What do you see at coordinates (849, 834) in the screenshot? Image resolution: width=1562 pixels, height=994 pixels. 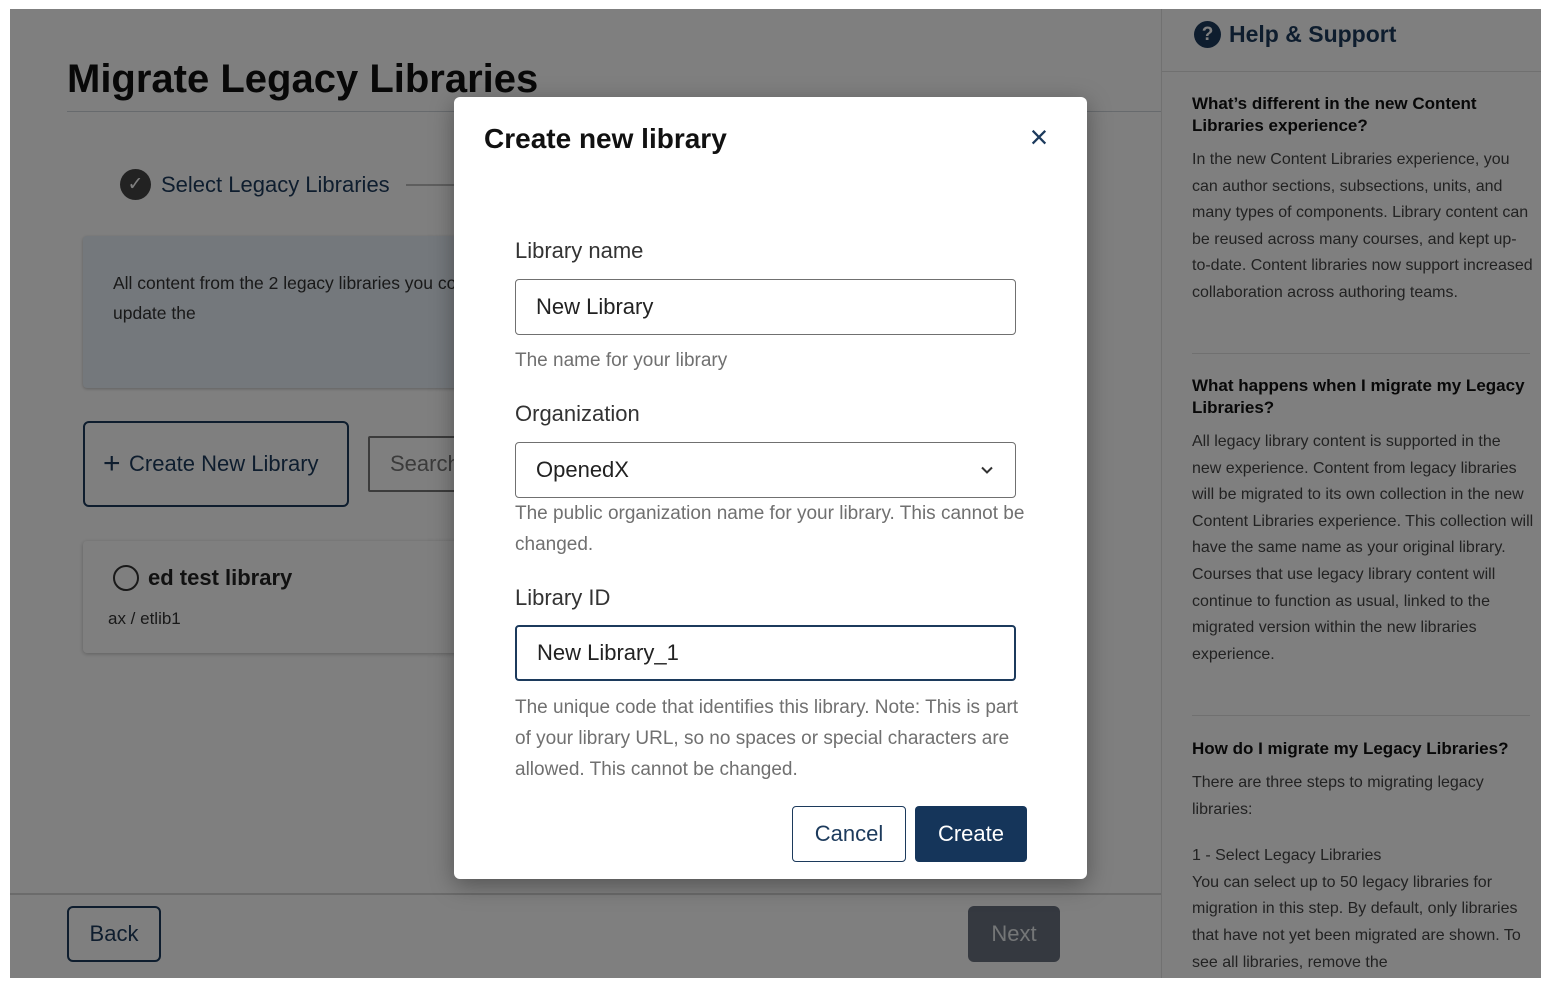 I see `cancel-button: Cancel` at bounding box center [849, 834].